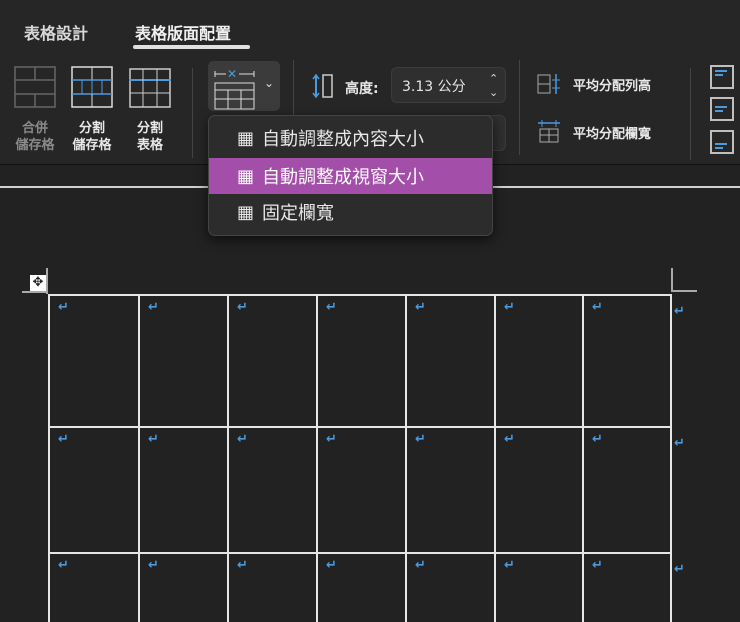 The image size is (740, 622). I want to click on distribute-rows-button: 平均分配列高, so click(594, 84).